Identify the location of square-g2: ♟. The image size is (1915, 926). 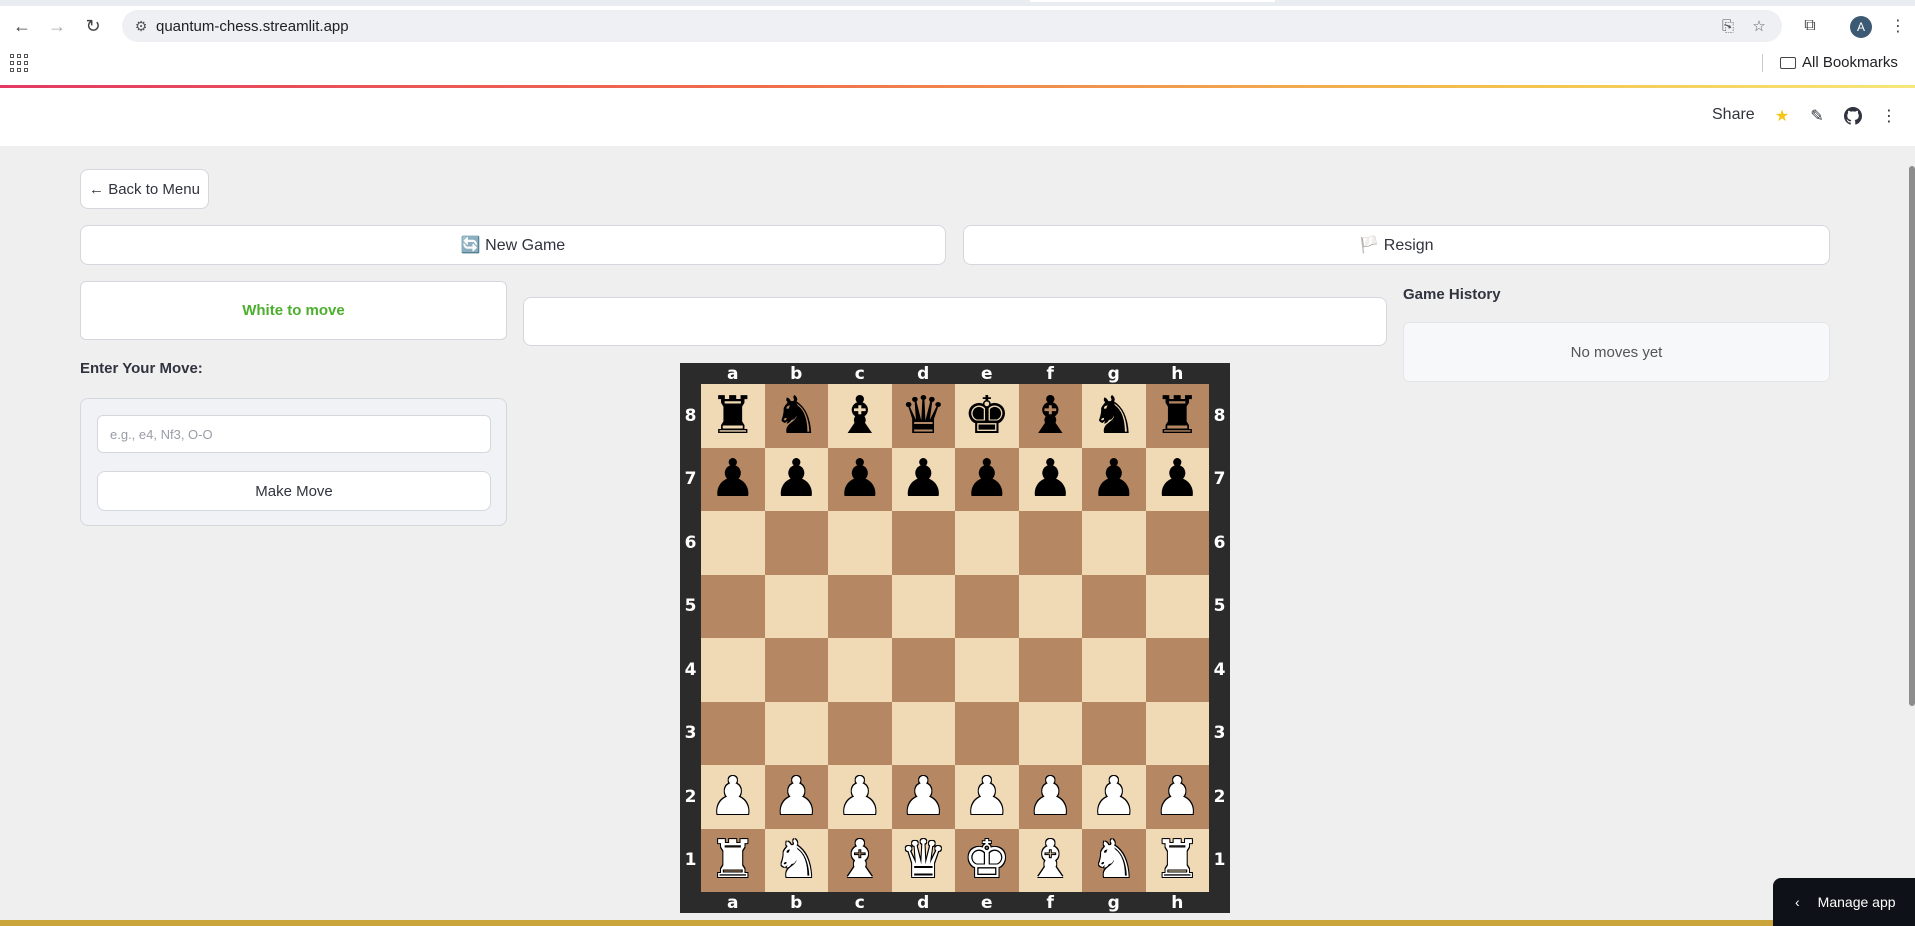
(1114, 797).